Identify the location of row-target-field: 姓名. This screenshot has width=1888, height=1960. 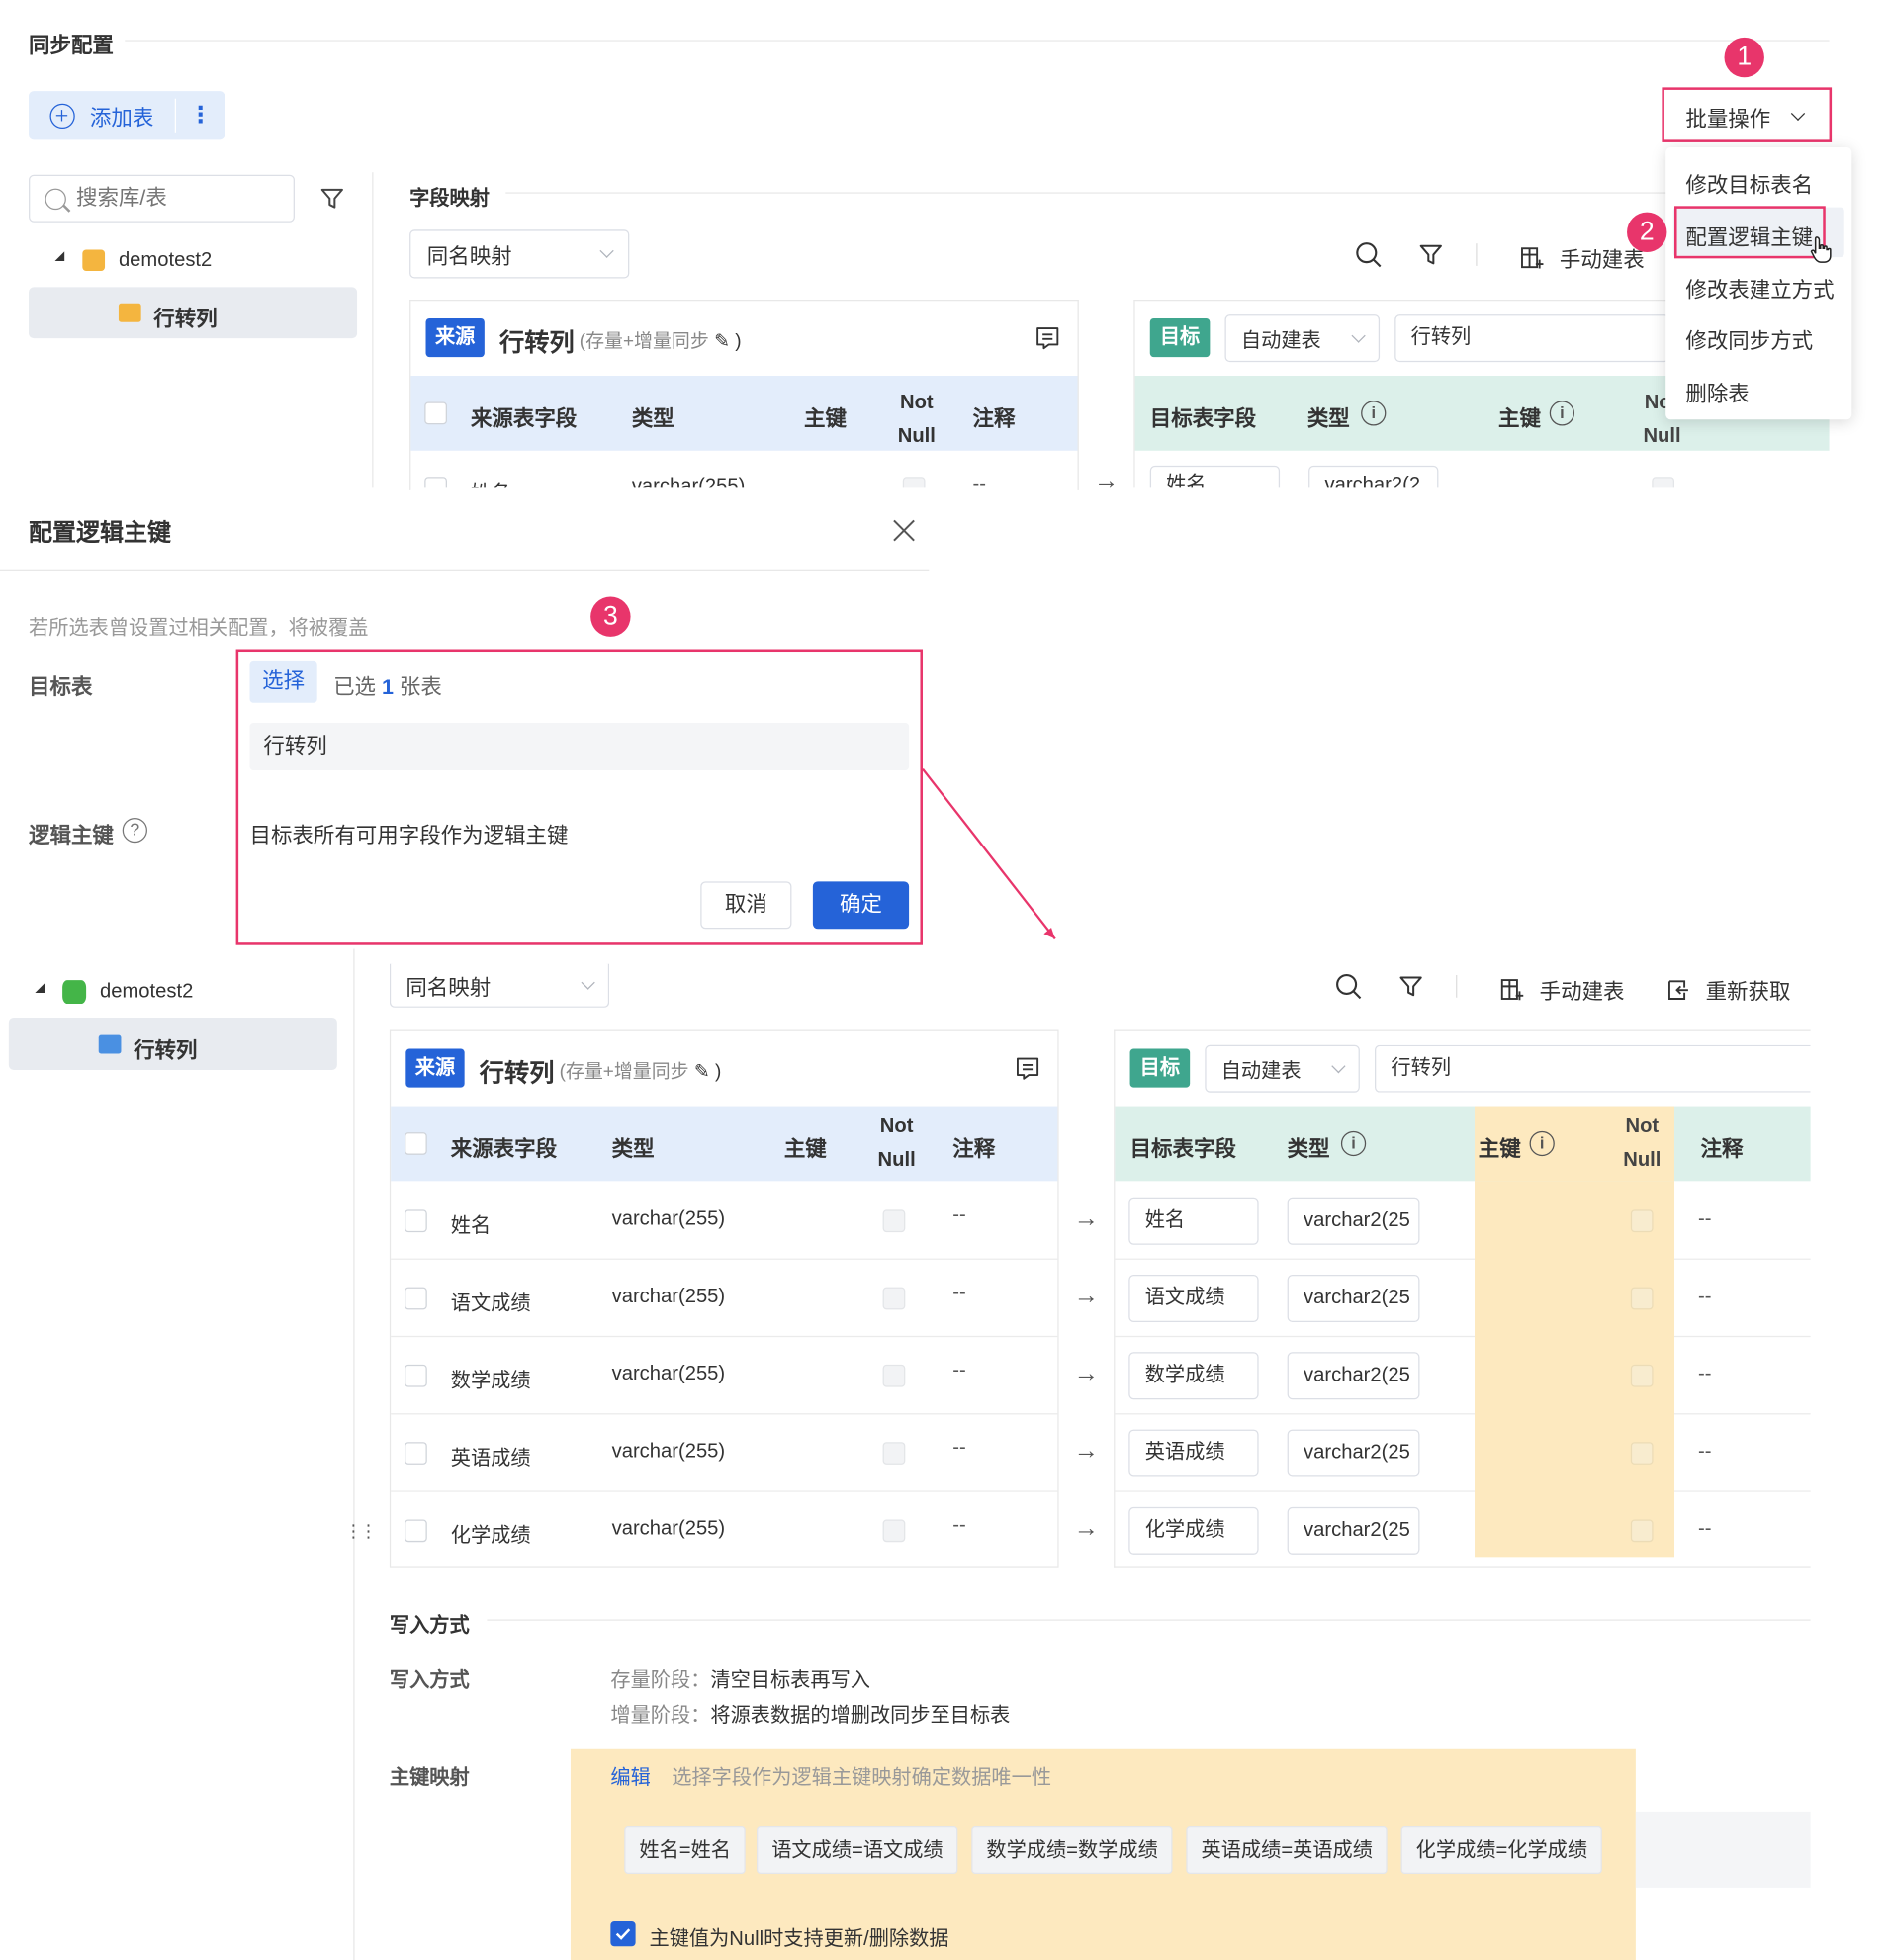
(1193, 1221).